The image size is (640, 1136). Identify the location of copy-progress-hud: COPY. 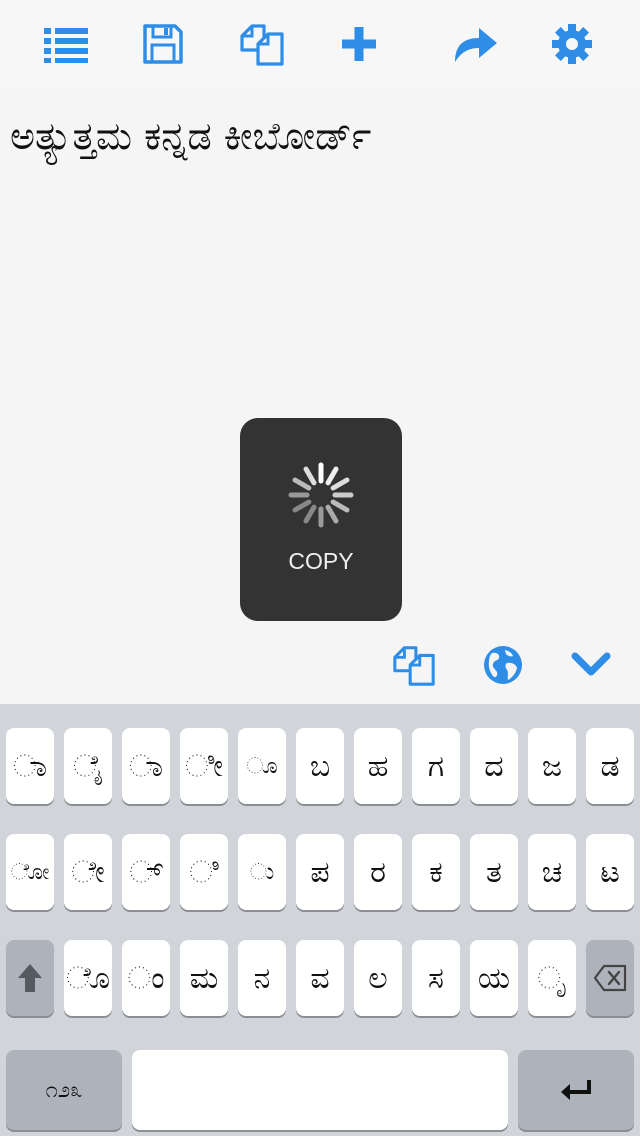
(321, 519).